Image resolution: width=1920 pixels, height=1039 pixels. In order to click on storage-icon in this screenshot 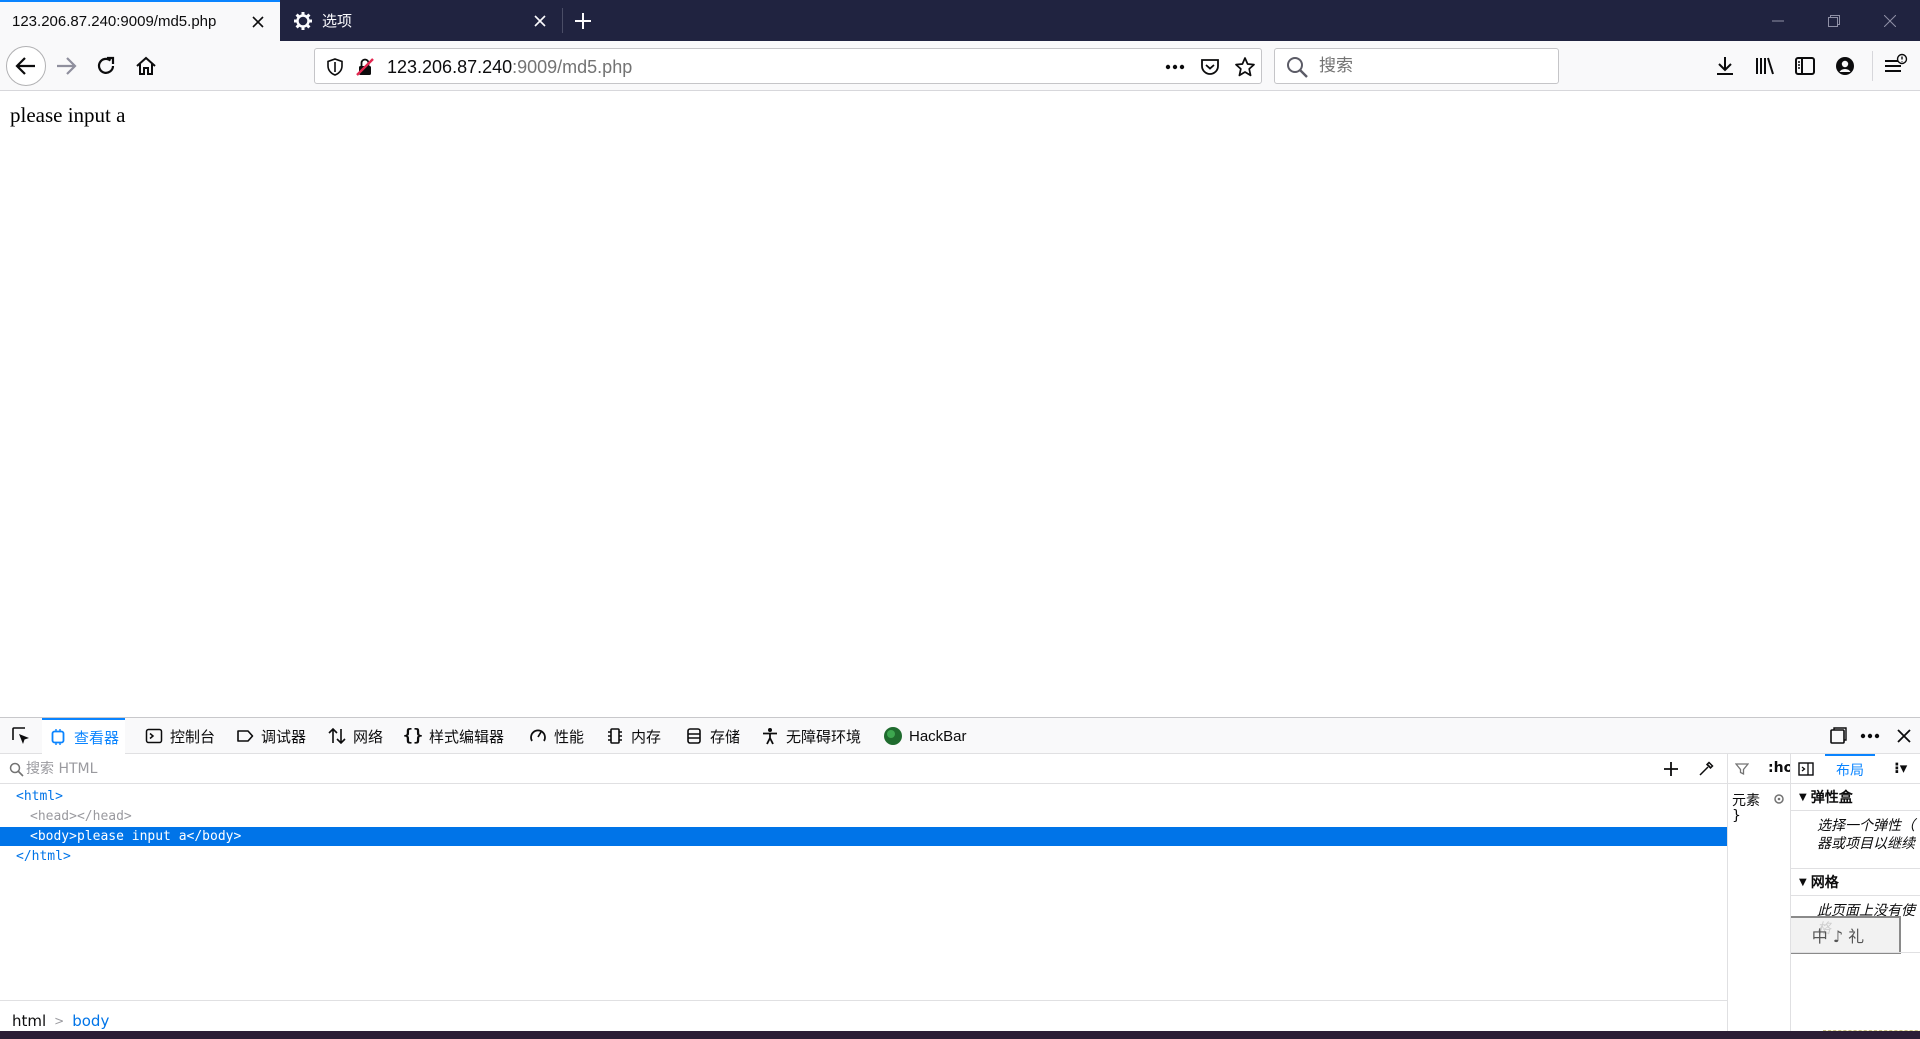, I will do `click(694, 736)`.